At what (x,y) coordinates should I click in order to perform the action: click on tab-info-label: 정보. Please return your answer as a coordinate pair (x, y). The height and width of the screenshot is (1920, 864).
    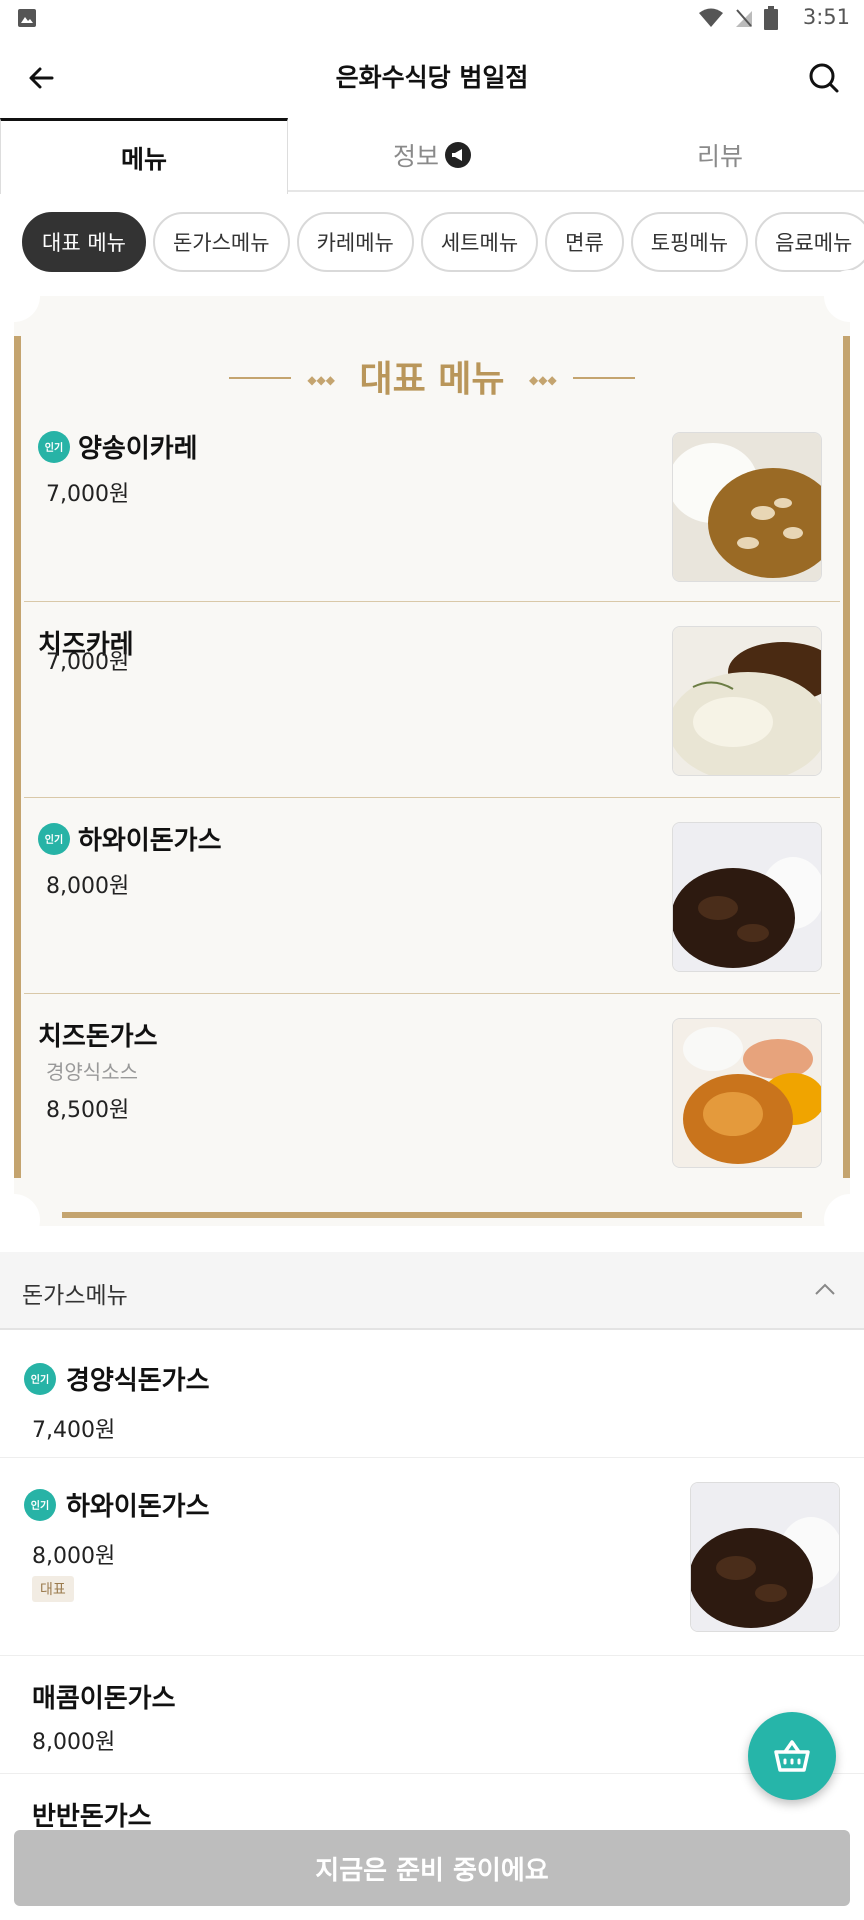
    Looking at the image, I should click on (415, 156).